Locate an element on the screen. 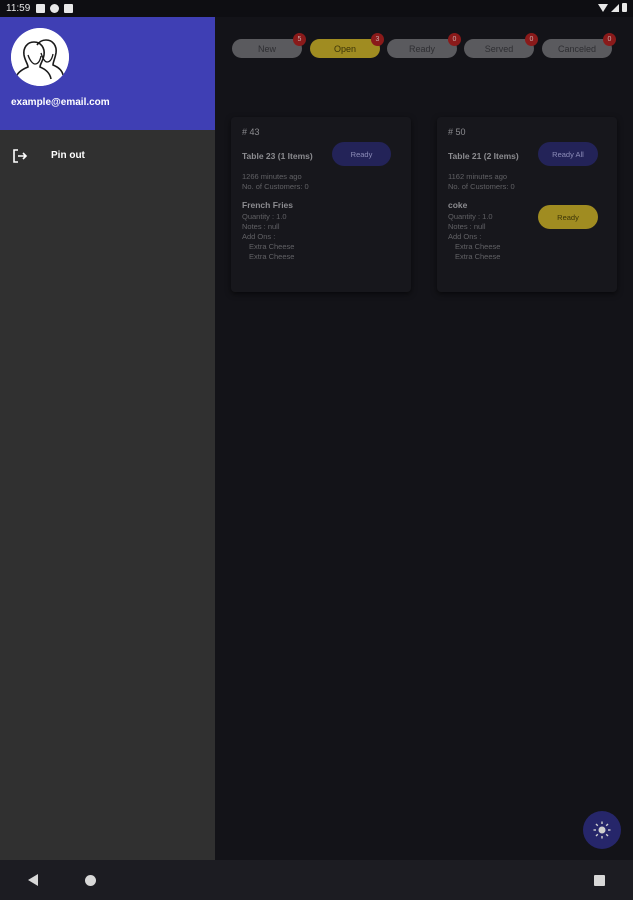 The image size is (633, 900). logout-icon is located at coordinates (20, 156).